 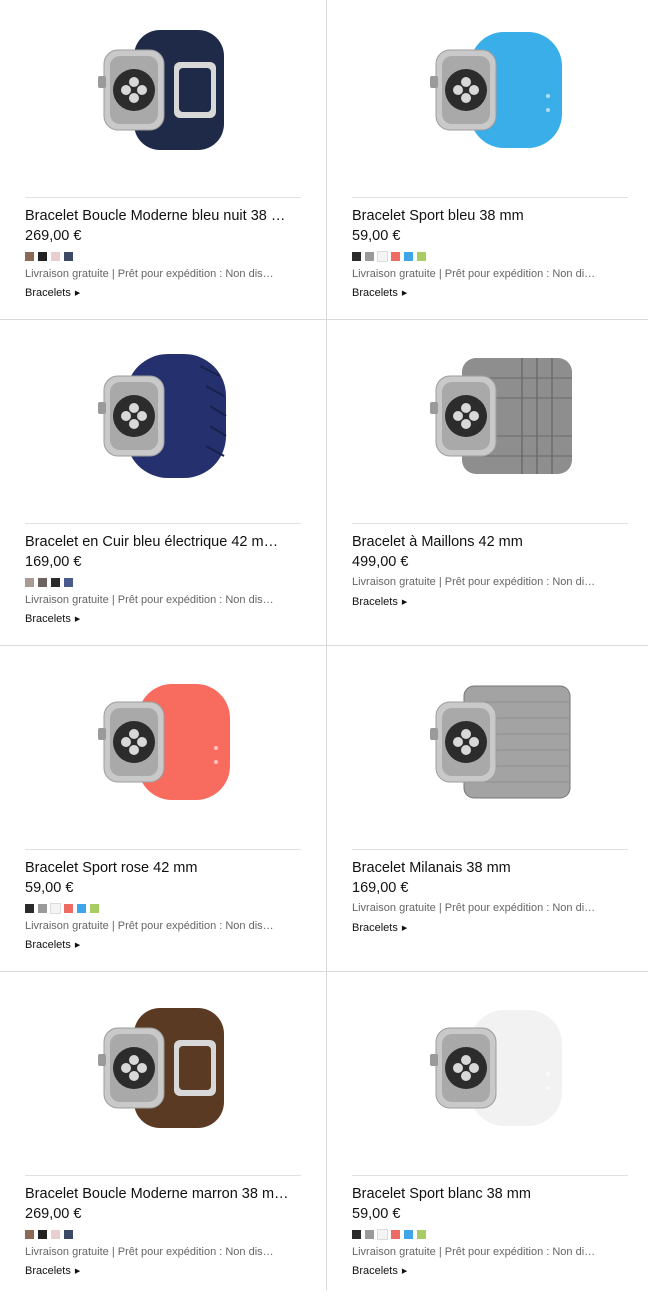 I want to click on product-name-link: Bracelet Sport bleu 38 mm, so click(x=492, y=216).